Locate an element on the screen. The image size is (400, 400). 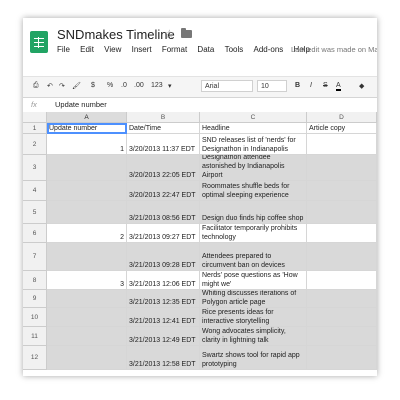
cell-b11: 3/21/2013 12:49 EDT is located at coordinates (163, 336).